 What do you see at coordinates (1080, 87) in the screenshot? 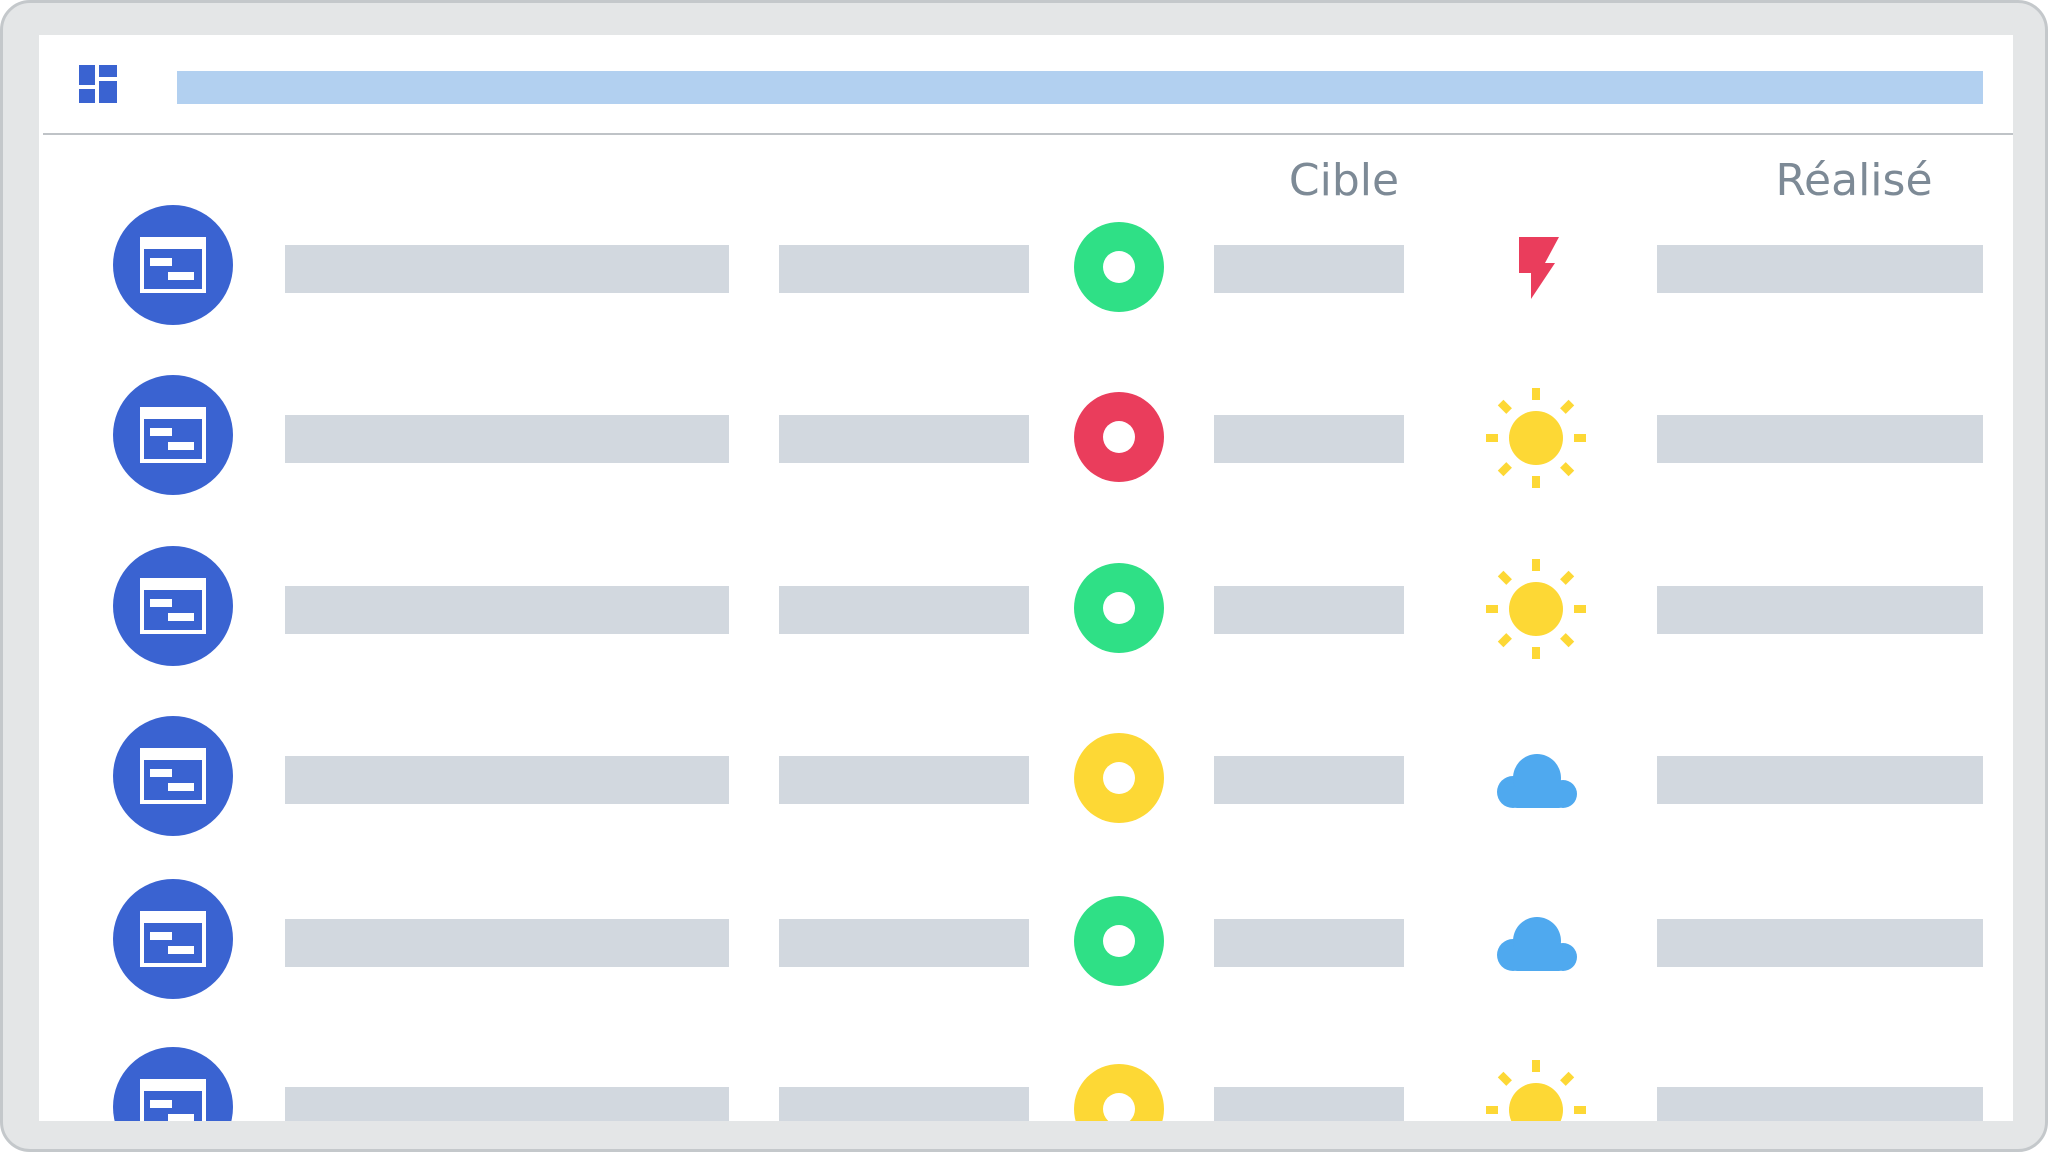
I see `page-title-placeholder` at bounding box center [1080, 87].